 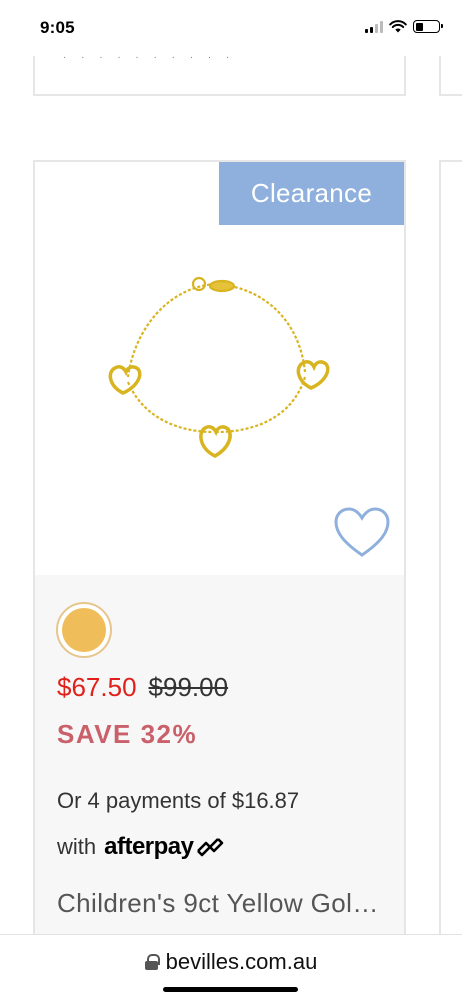 What do you see at coordinates (450, 560) in the screenshot?
I see `next-product-card` at bounding box center [450, 560].